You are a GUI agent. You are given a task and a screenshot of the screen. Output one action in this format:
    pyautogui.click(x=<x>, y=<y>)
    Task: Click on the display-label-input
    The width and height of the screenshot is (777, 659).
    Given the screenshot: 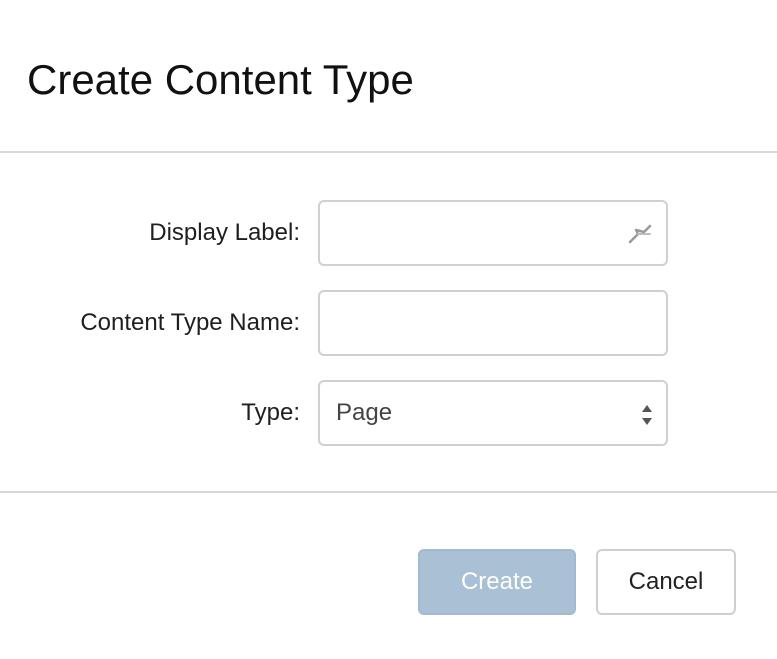 What is the action you would take?
    pyautogui.click(x=493, y=233)
    